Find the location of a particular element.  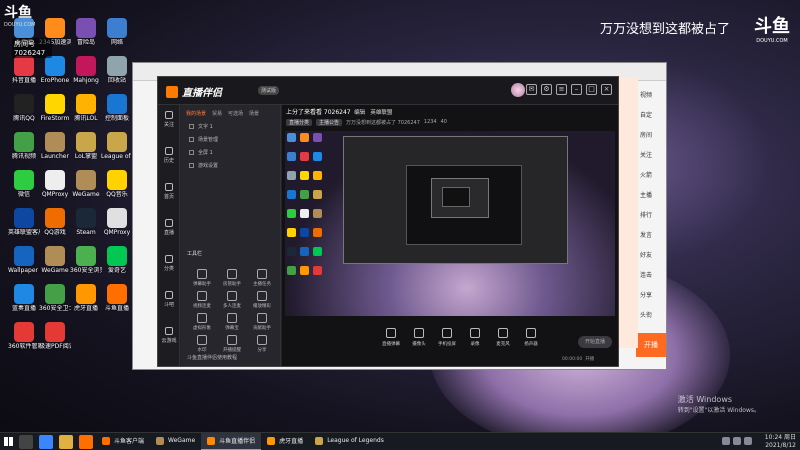

douyu-icon is located at coordinates (86, 441).